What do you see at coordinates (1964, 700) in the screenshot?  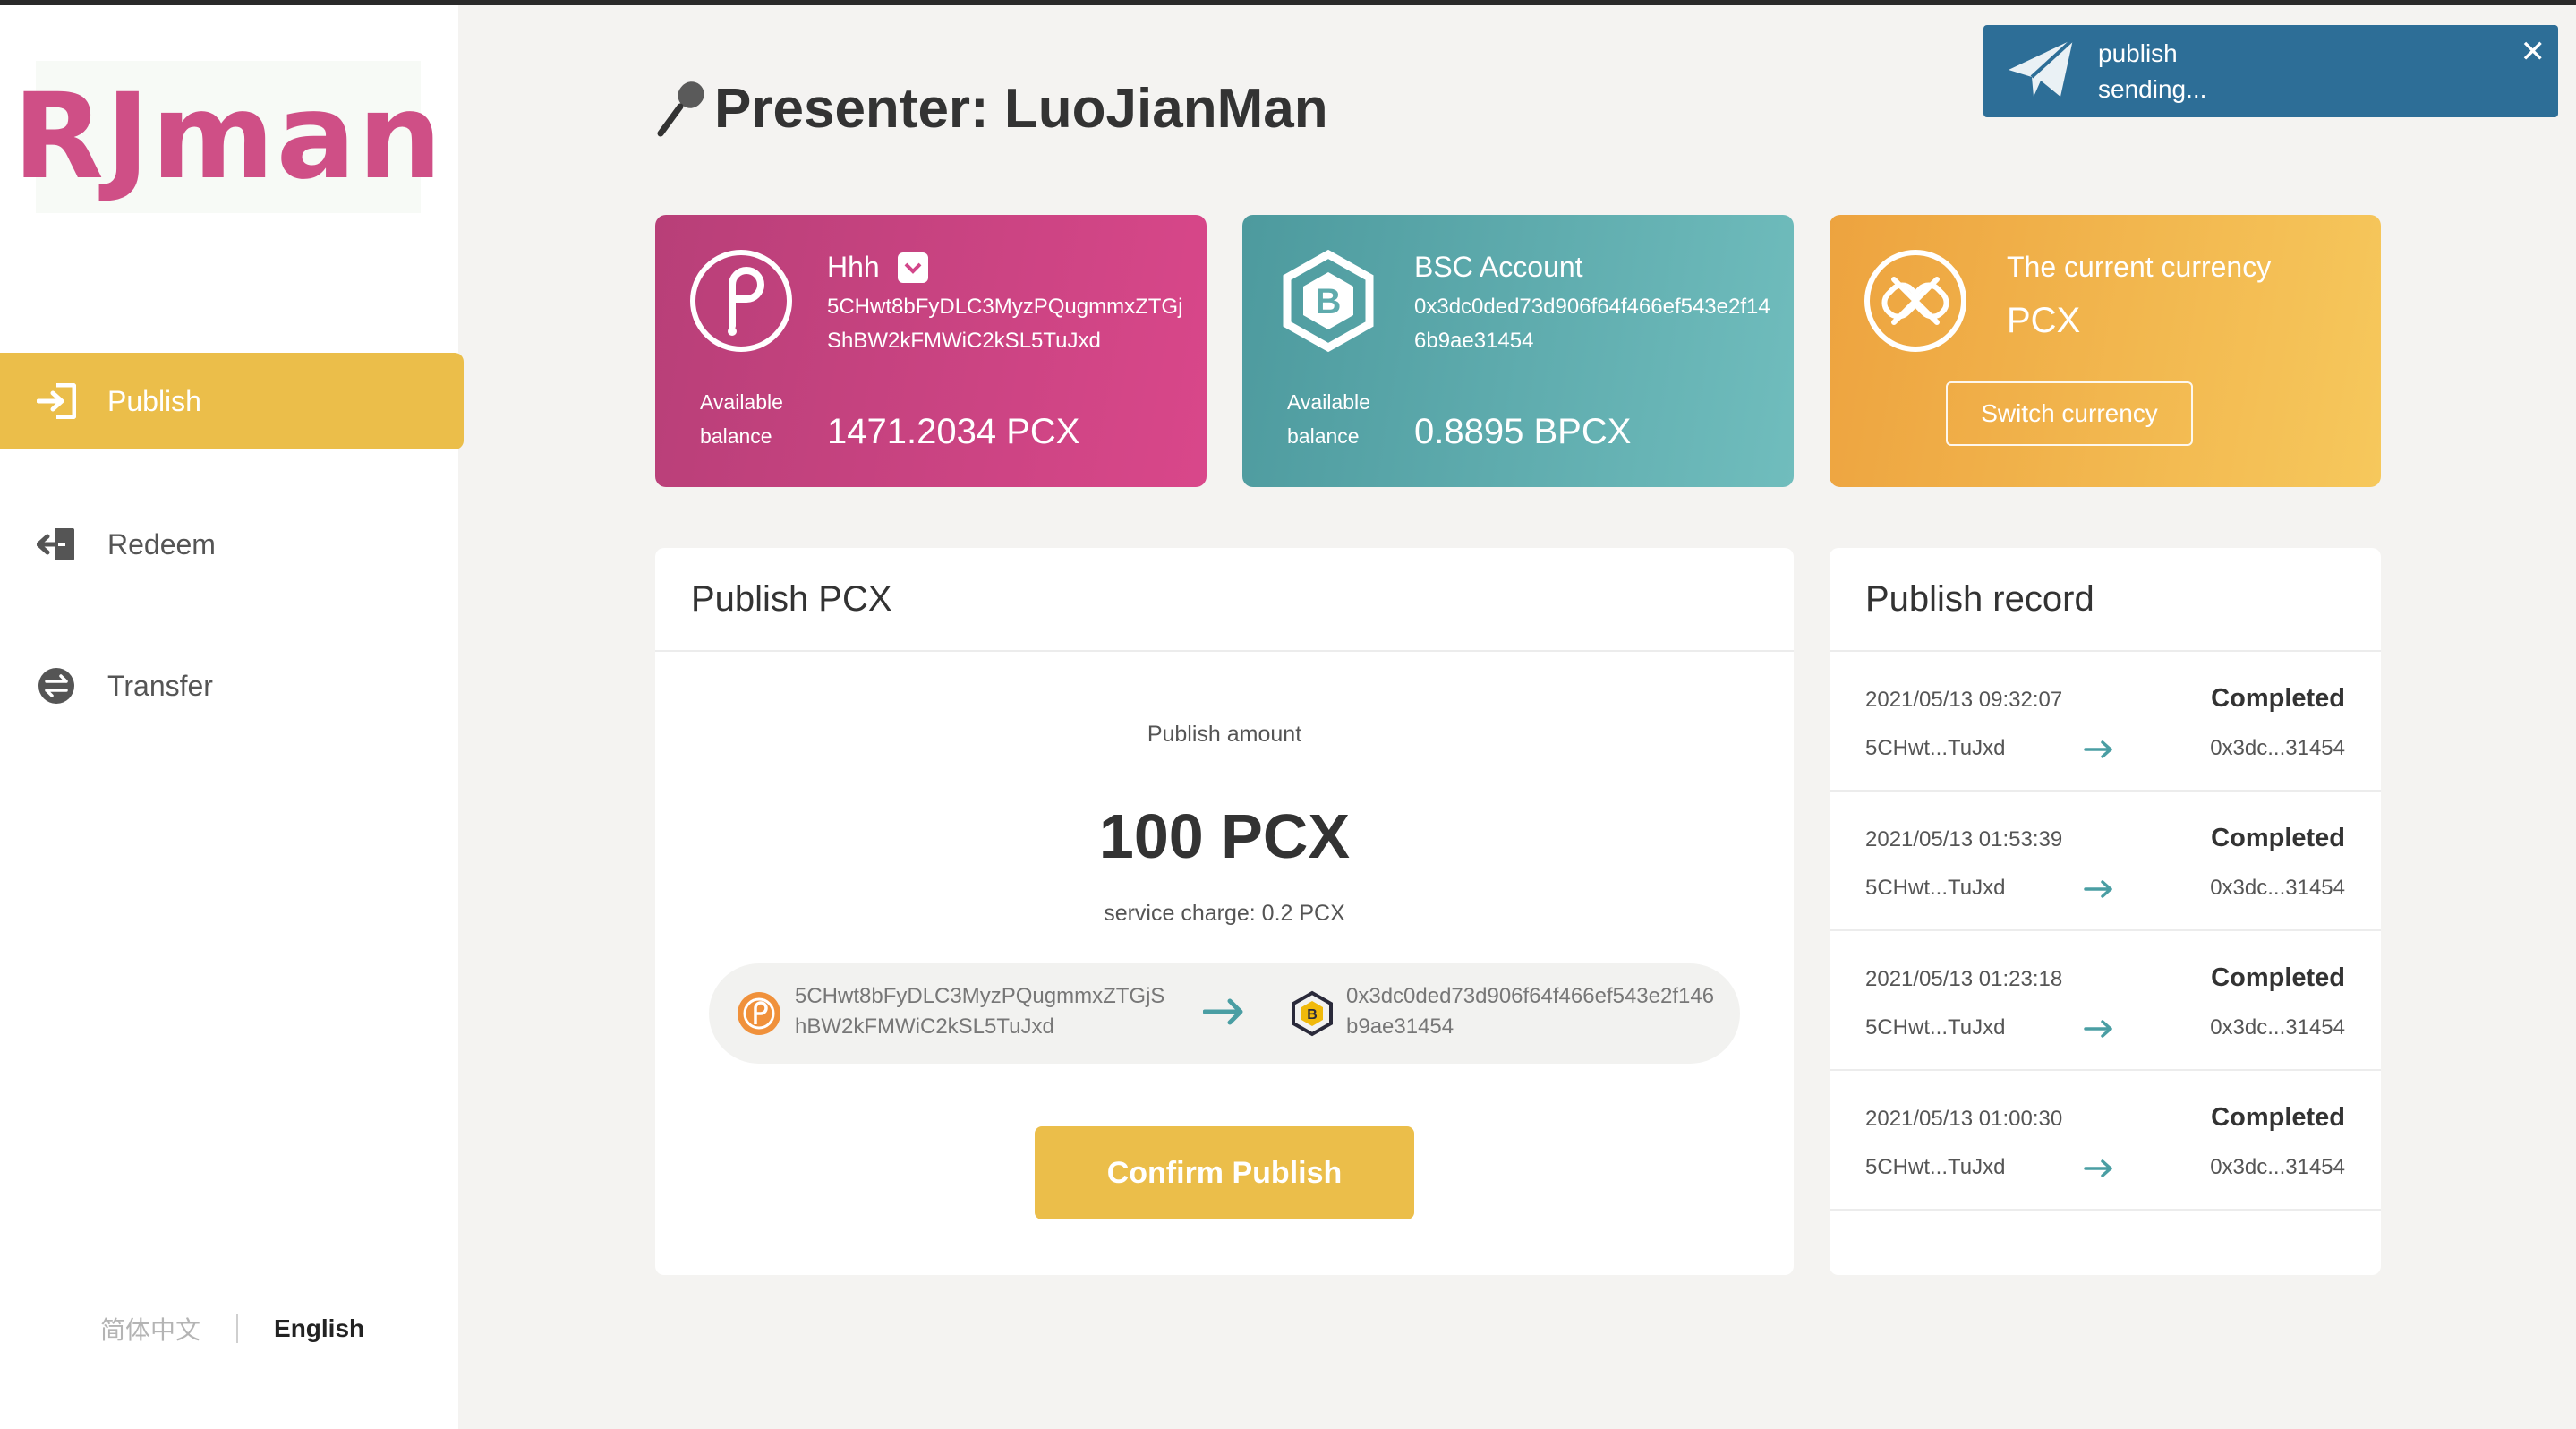 I see `record-date: 2021/05/13 09:32:07` at bounding box center [1964, 700].